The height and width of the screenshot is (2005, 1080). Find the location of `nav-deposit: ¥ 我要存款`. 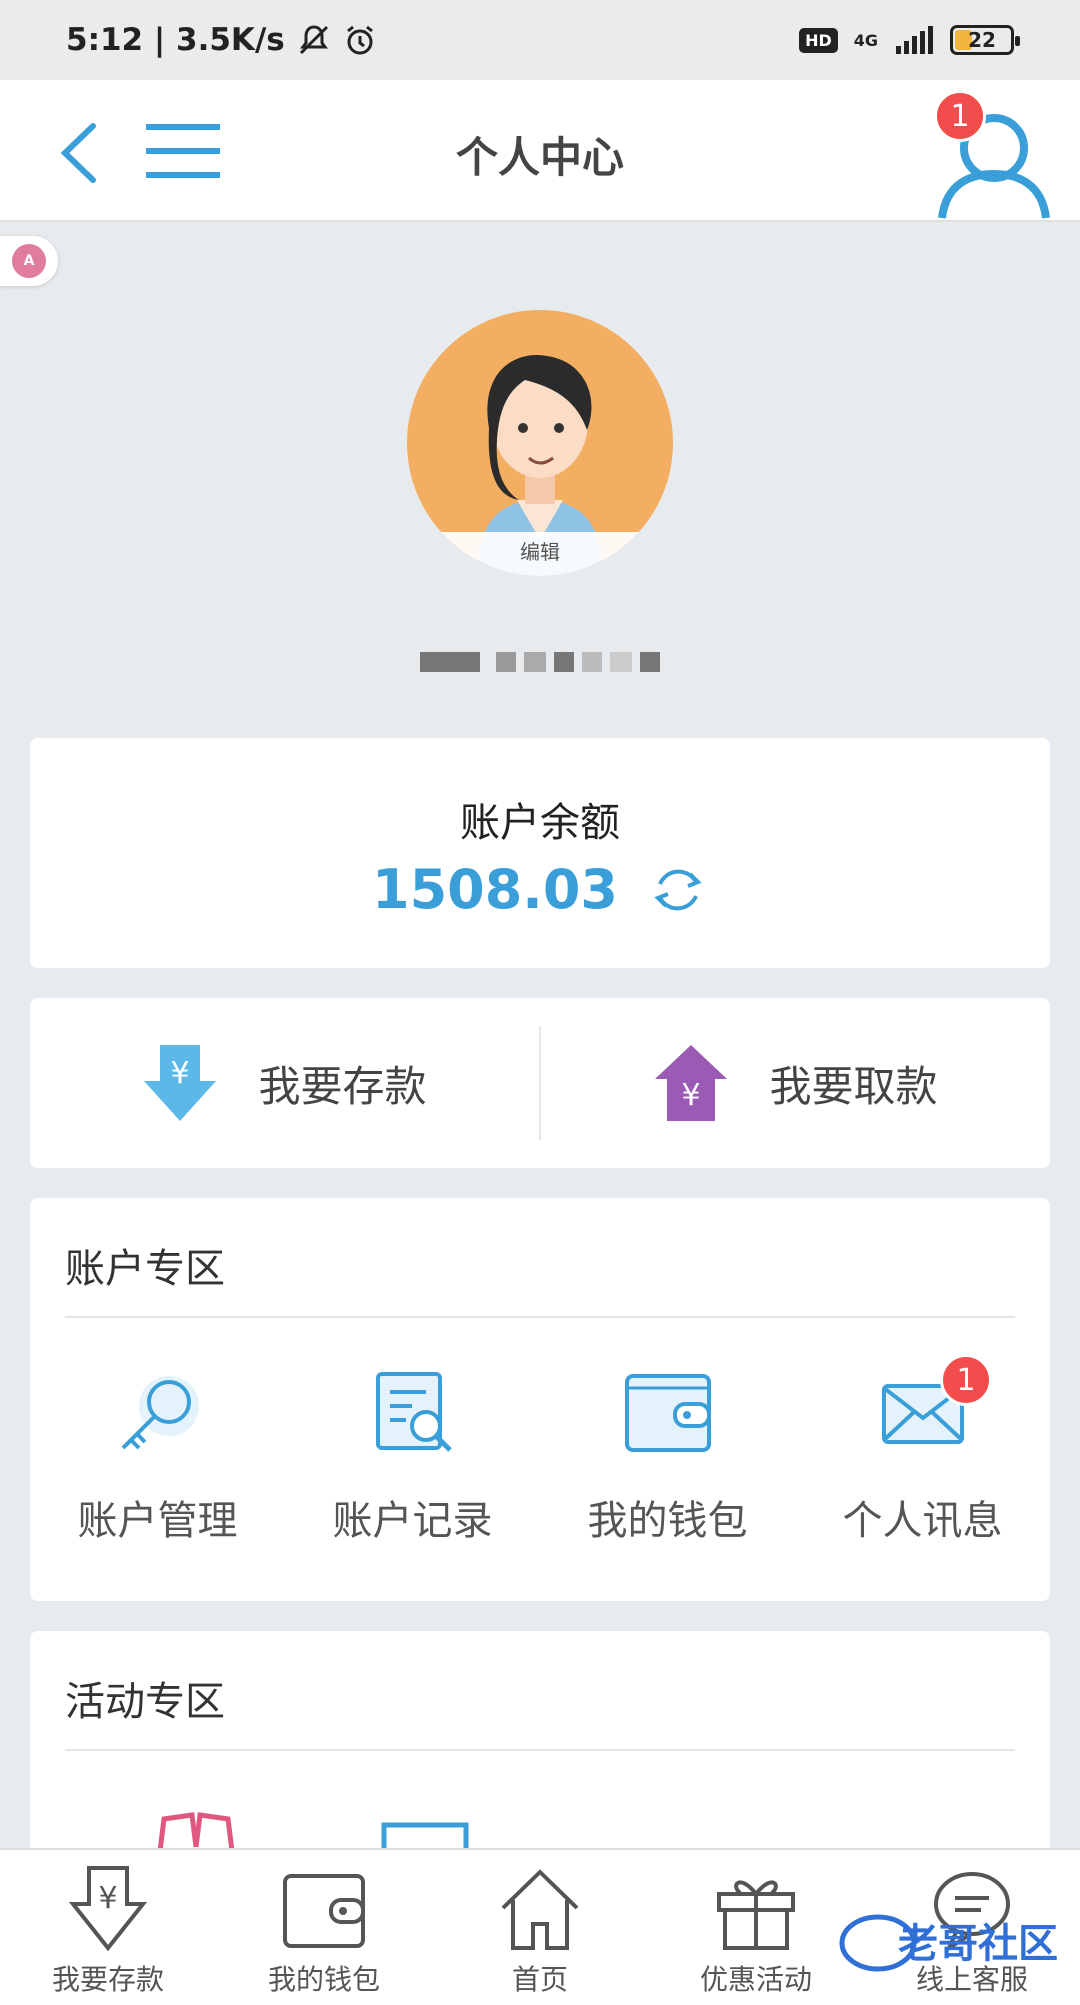

nav-deposit: ¥ 我要存款 is located at coordinates (108, 1927).